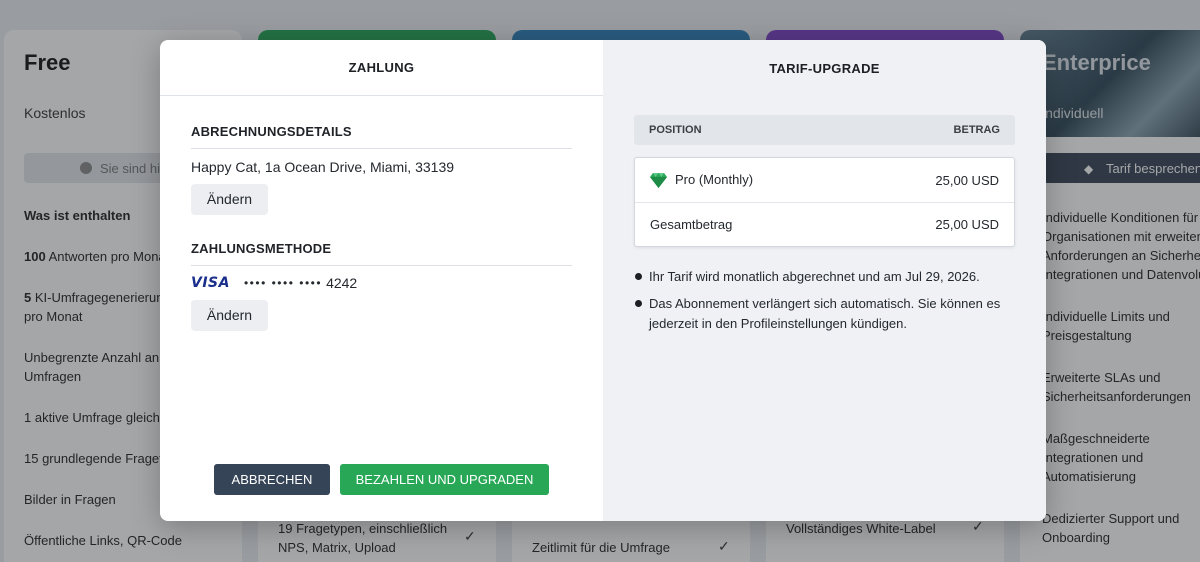 The image size is (1200, 562). Describe the element at coordinates (381, 68) in the screenshot. I see `tab-payment: ZAHLUNG` at that location.